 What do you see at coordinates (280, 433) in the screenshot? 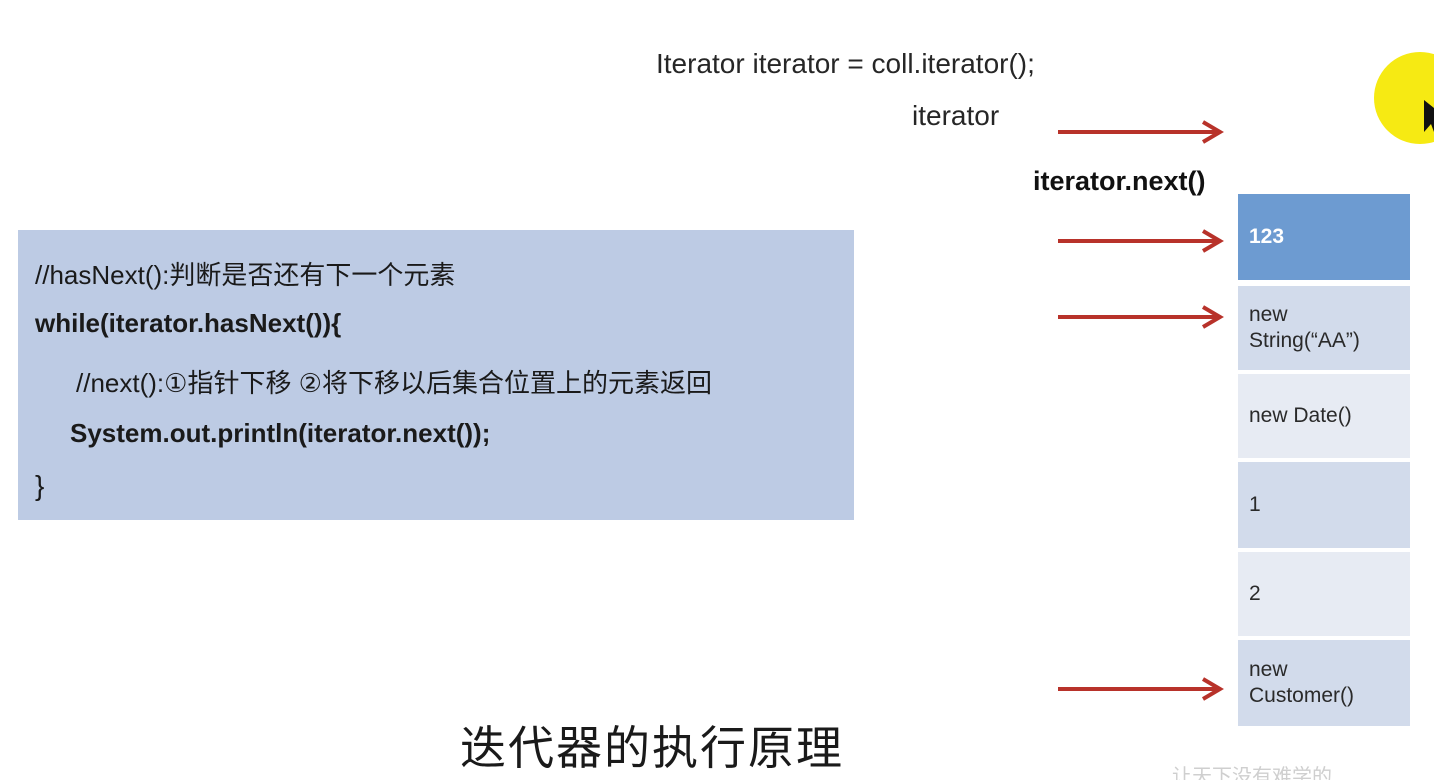
I see `code-line-println: System.out.println(iterator.next());` at bounding box center [280, 433].